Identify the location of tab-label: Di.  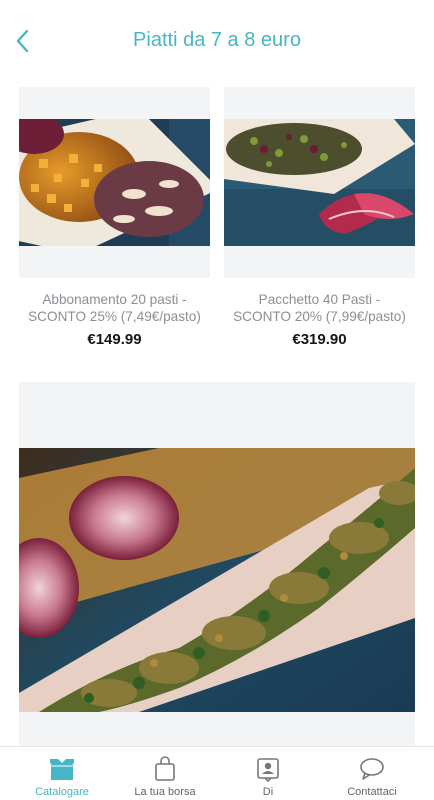
(268, 792).